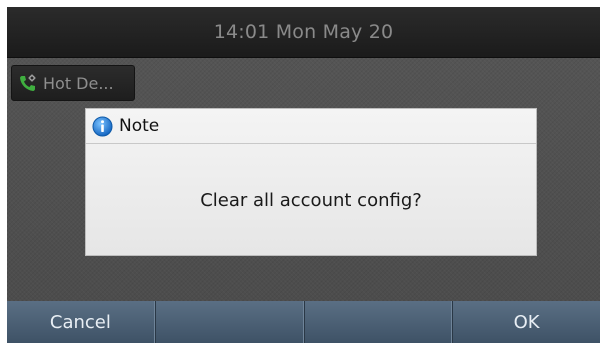 Image resolution: width=608 pixels, height=347 pixels. What do you see at coordinates (311, 126) in the screenshot?
I see `dialog-header: Note` at bounding box center [311, 126].